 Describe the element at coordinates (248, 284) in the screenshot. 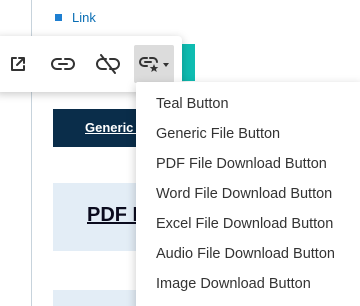

I see `menu-item-image-download-button: Image Download Button` at that location.